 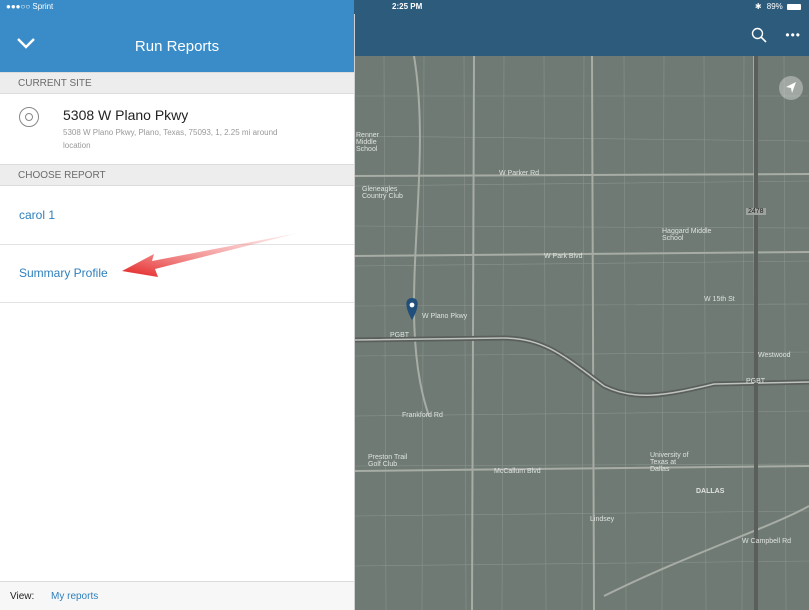 I want to click on carrier-text: ●●●○○ Sprint, so click(x=30, y=6).